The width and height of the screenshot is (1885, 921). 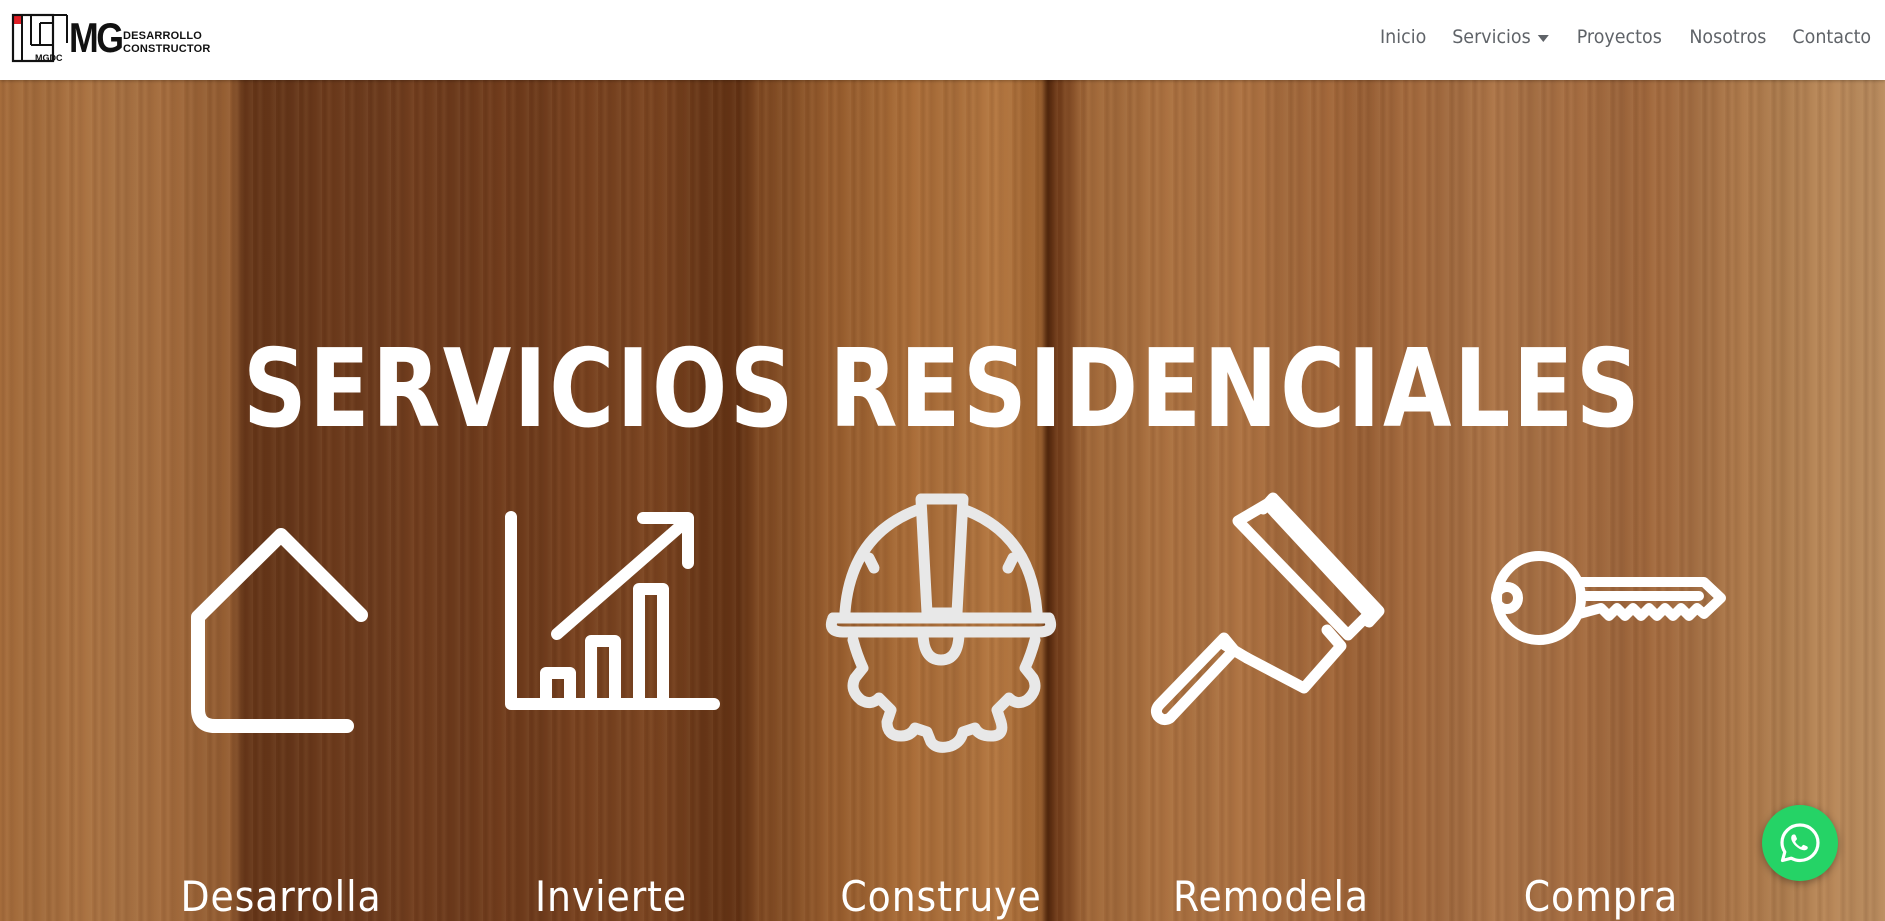 I want to click on service-label-compra: Compra, so click(x=1601, y=896).